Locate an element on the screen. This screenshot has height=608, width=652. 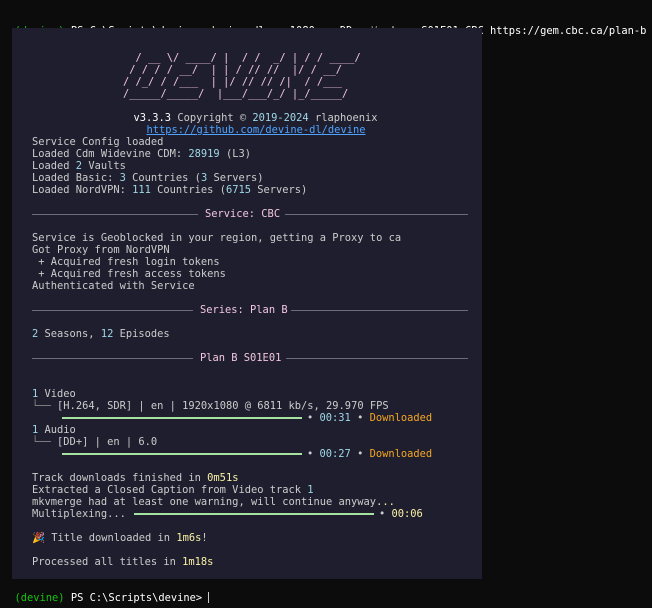
mux-progress-status: • 00:06 is located at coordinates (401, 514).